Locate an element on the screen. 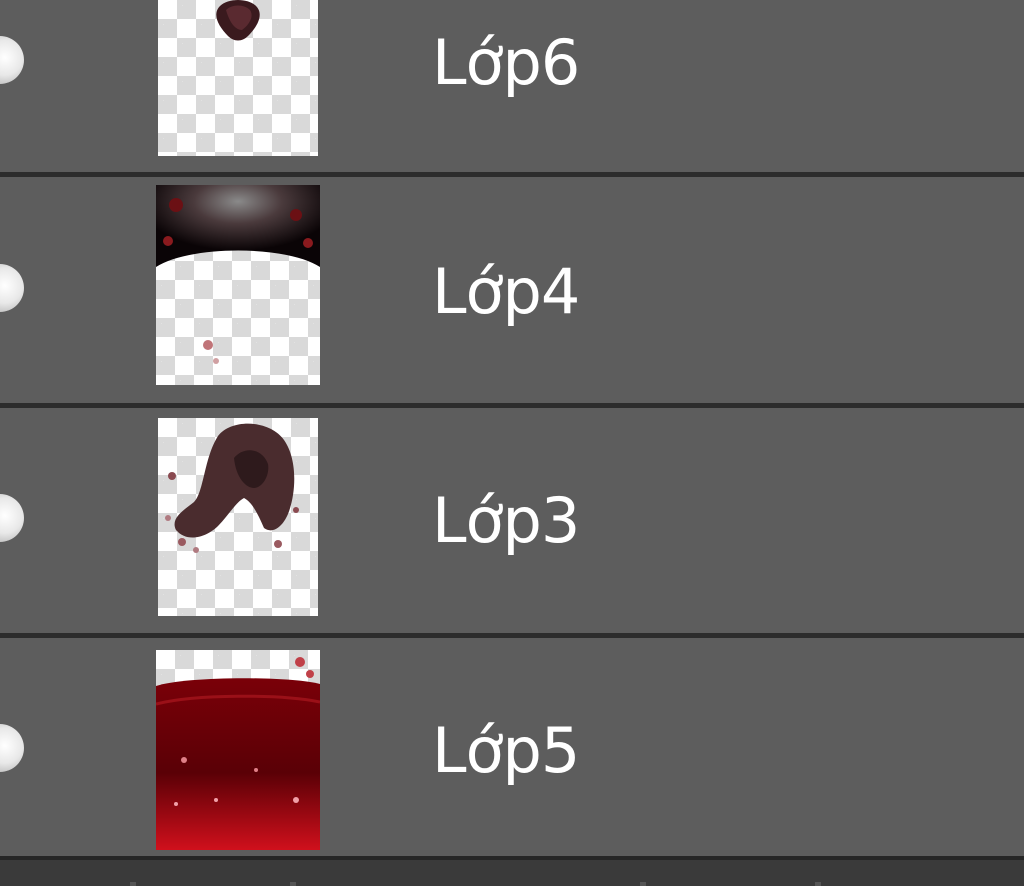 Image resolution: width=1024 pixels, height=886 pixels. layer-name-label: Lớp4 is located at coordinates (506, 291).